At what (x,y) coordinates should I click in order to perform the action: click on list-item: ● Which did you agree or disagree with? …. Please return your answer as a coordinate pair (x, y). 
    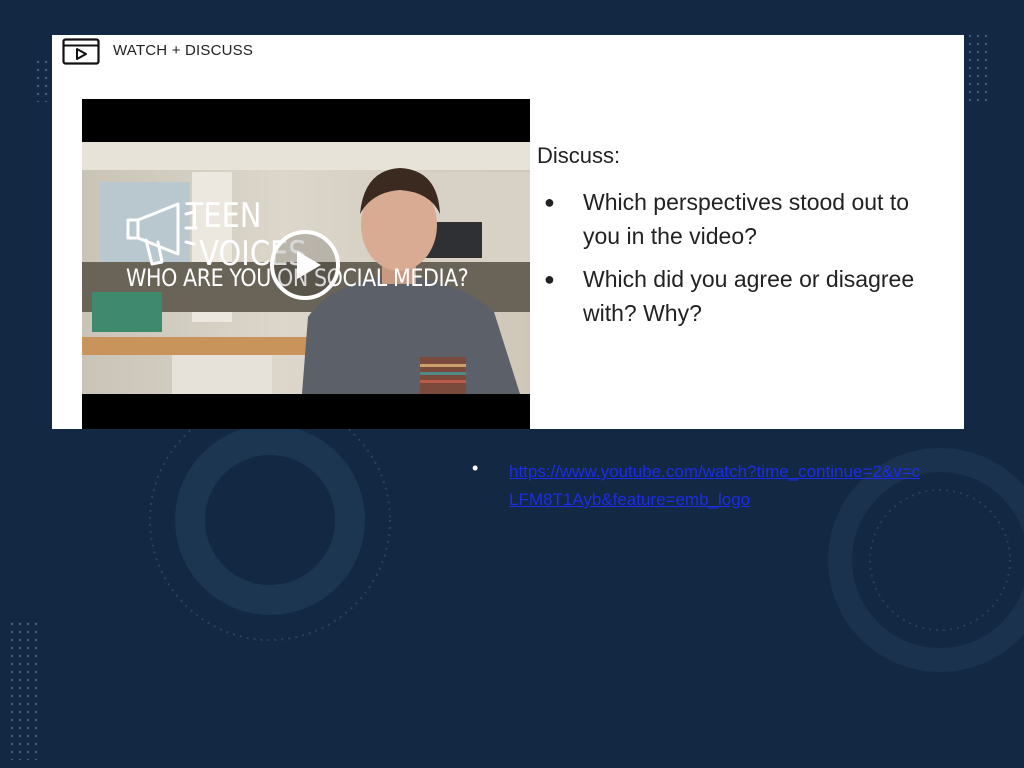
    Looking at the image, I should click on (742, 296).